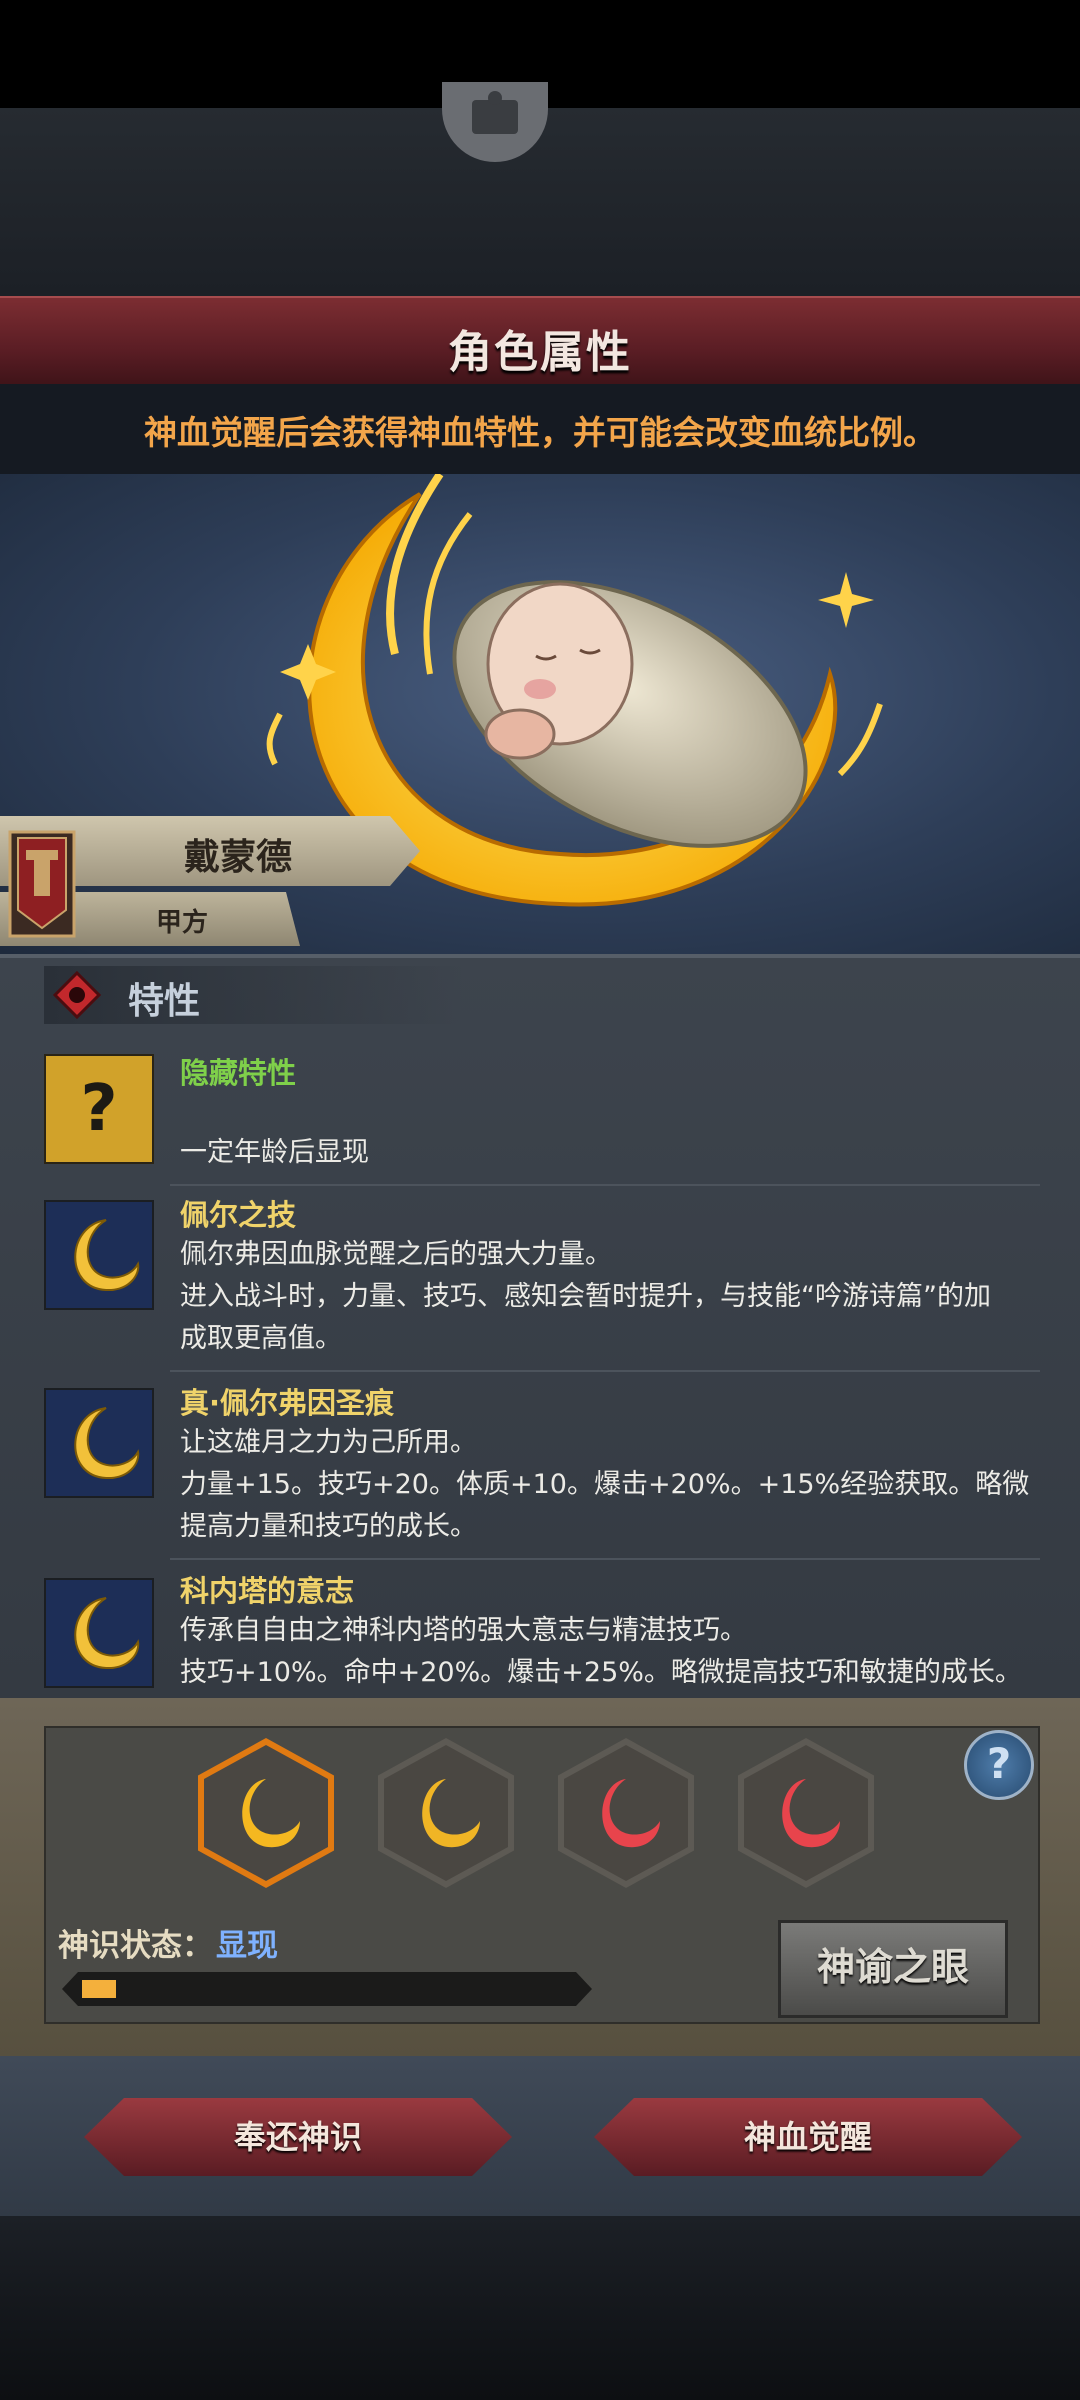 This screenshot has height=2400, width=1080. What do you see at coordinates (327, 1989) in the screenshot?
I see `divine-progress-bar` at bounding box center [327, 1989].